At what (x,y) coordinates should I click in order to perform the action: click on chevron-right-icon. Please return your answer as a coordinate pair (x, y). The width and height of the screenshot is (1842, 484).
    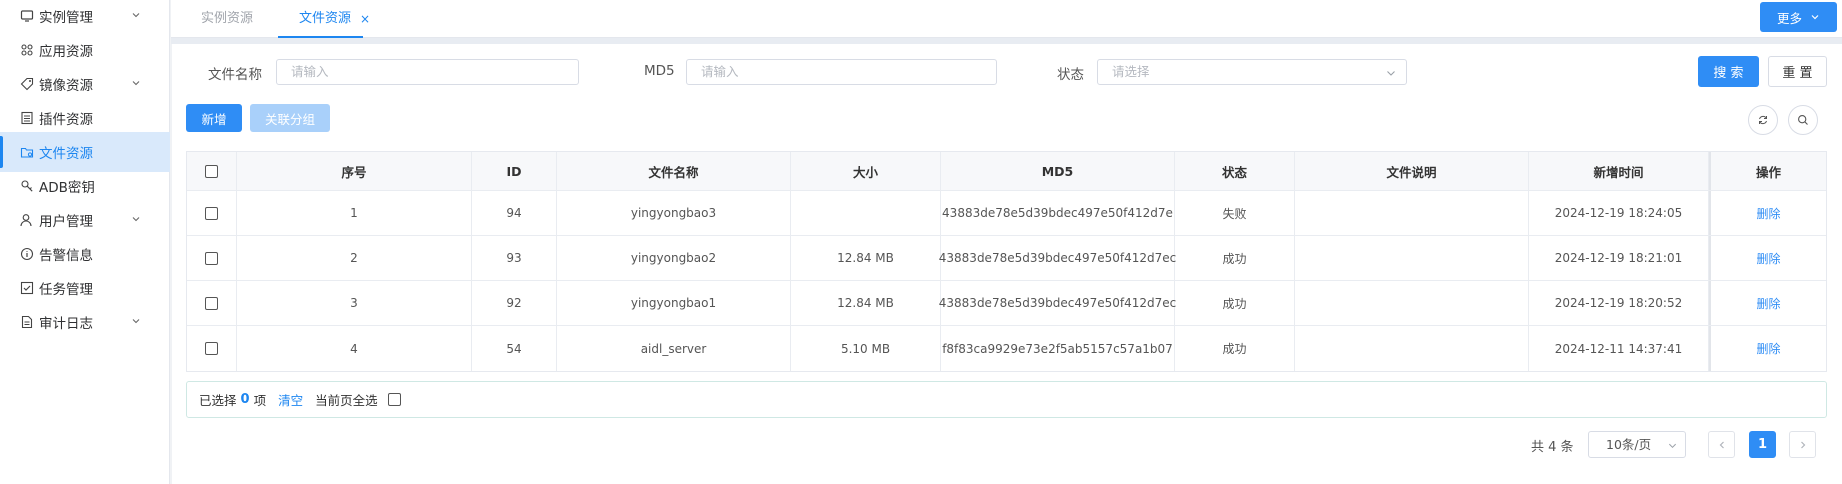
    Looking at the image, I should click on (1802, 444).